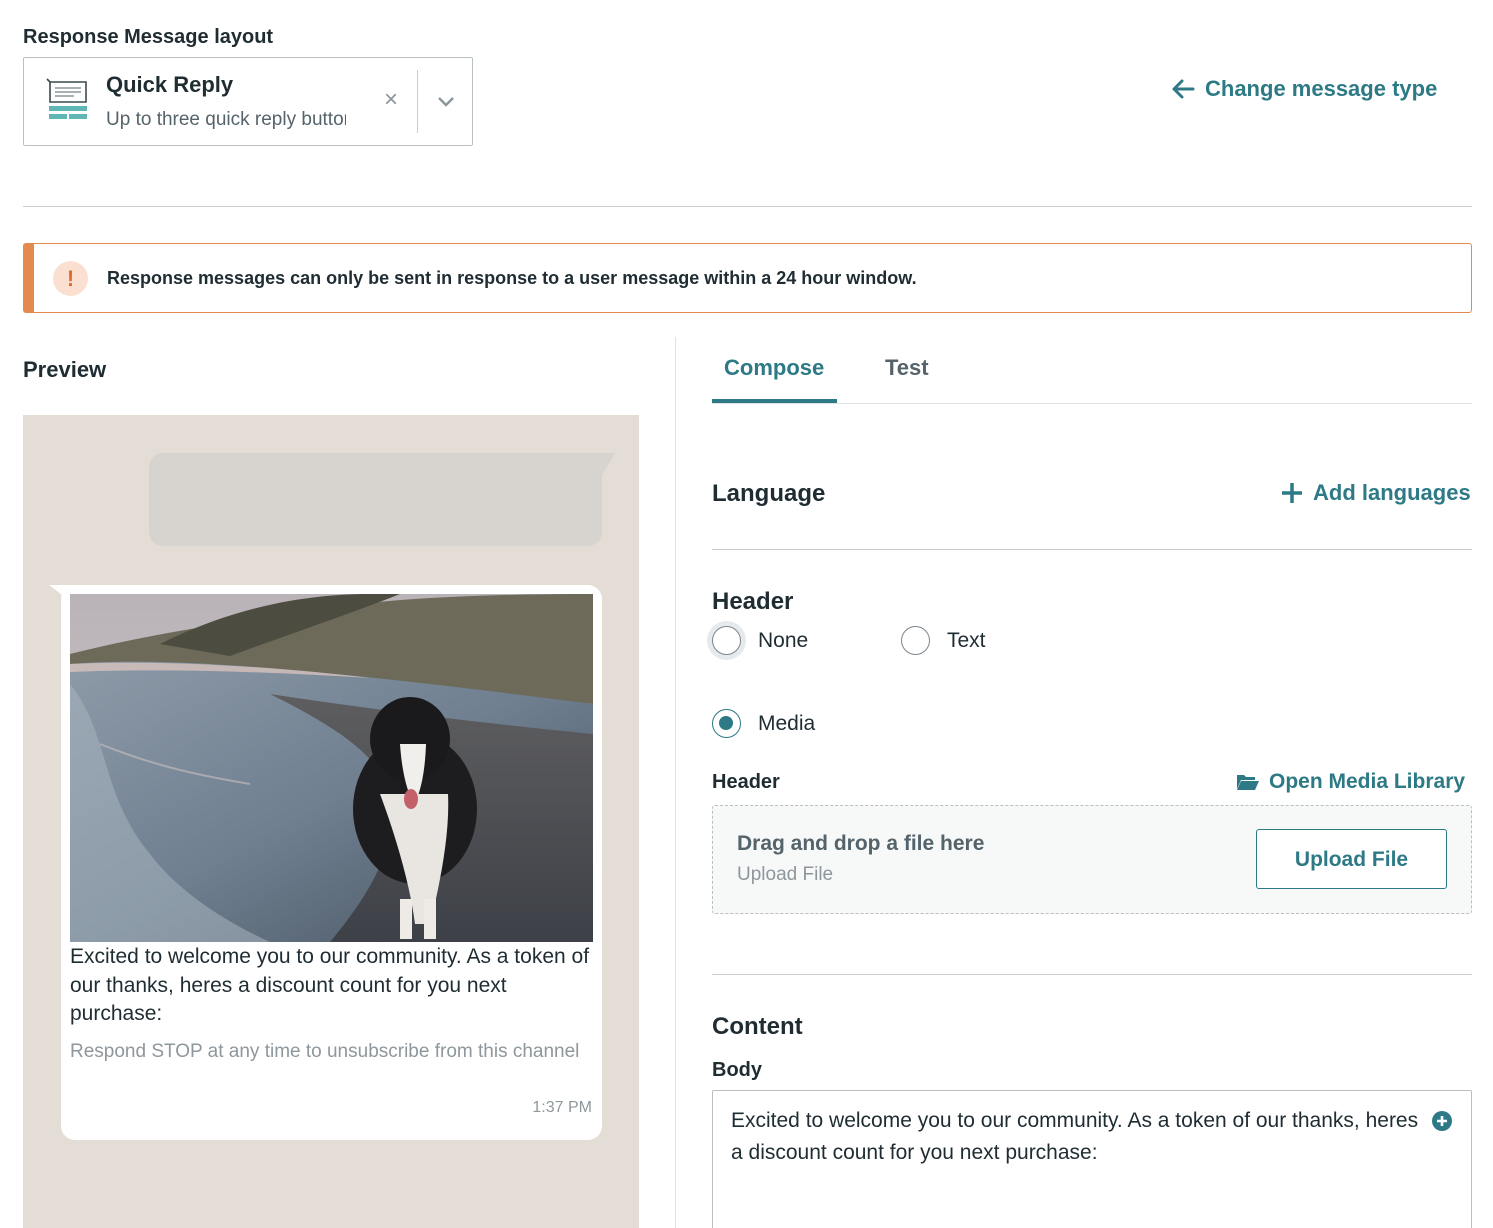 The width and height of the screenshot is (1493, 1228). Describe the element at coordinates (1367, 781) in the screenshot. I see `open-media-library-label: Open Media Library` at that location.